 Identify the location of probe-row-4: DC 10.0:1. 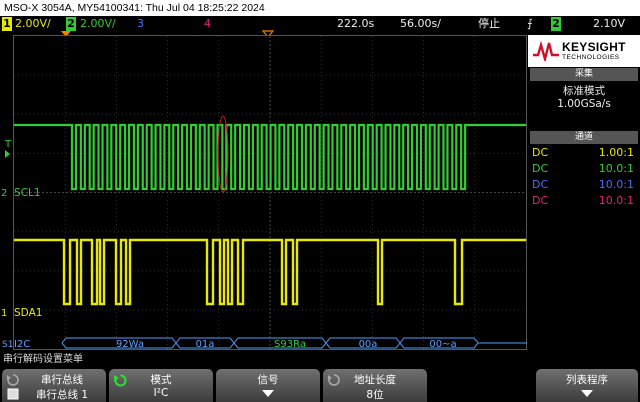
(584, 201).